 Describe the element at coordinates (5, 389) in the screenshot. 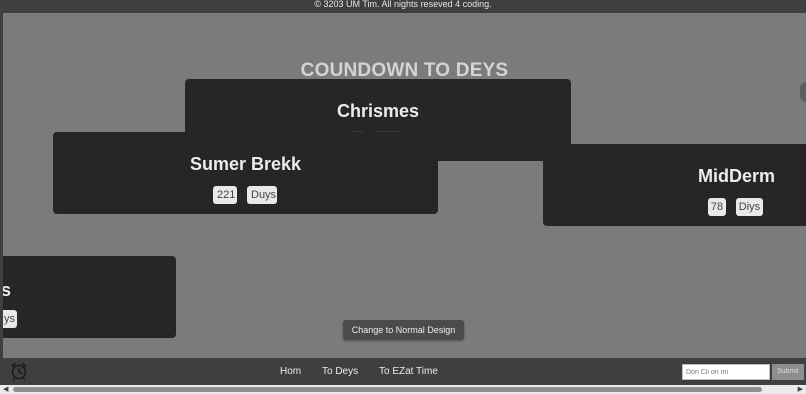

I see `scroll-left-arrow-icon: ◀` at that location.